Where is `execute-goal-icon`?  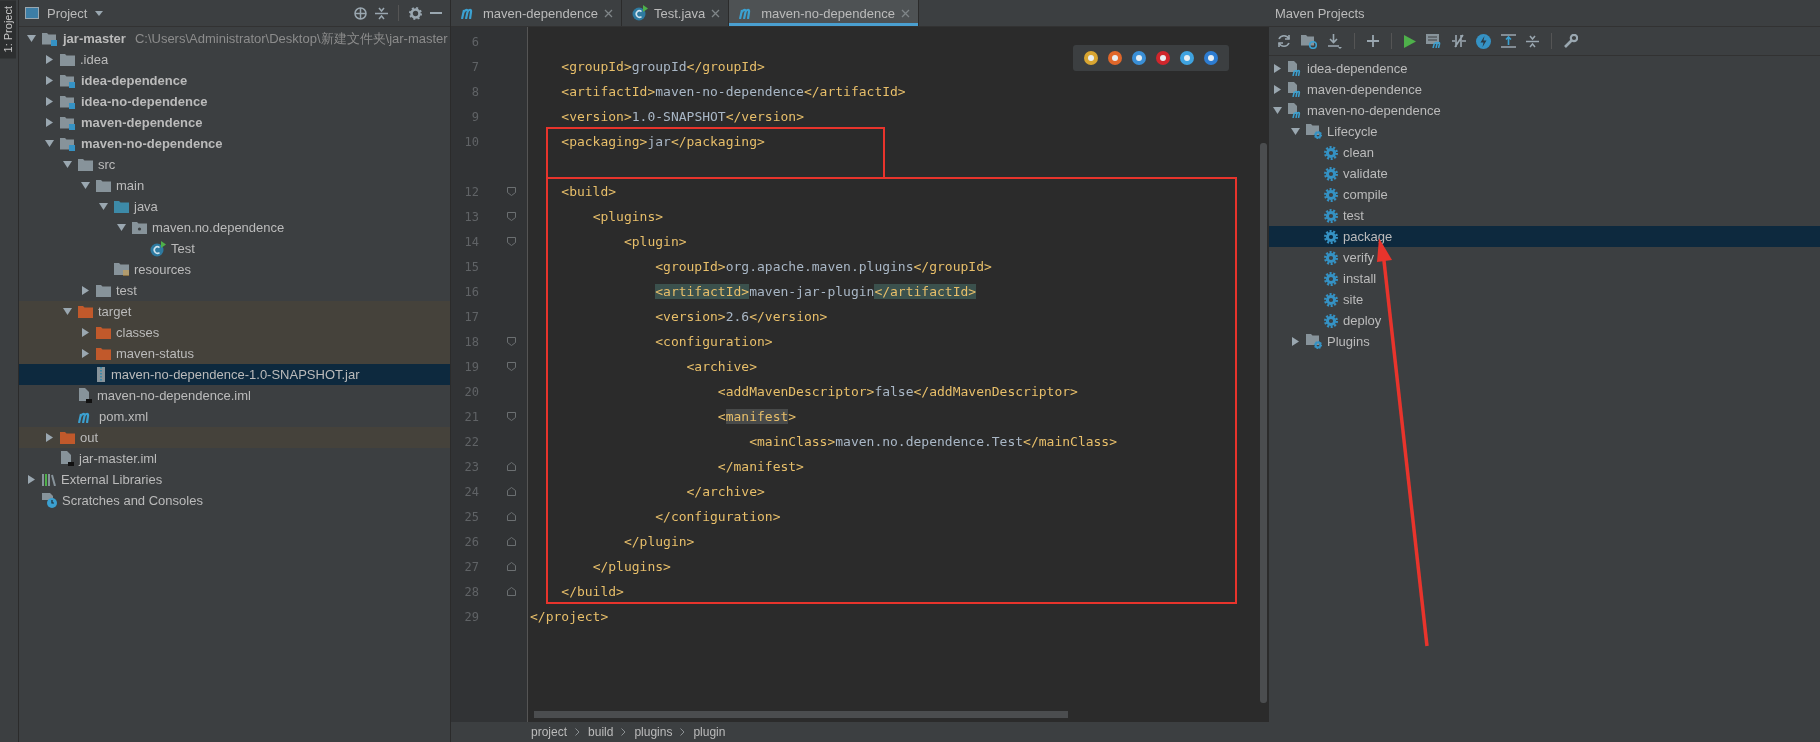
execute-goal-icon is located at coordinates (1434, 41).